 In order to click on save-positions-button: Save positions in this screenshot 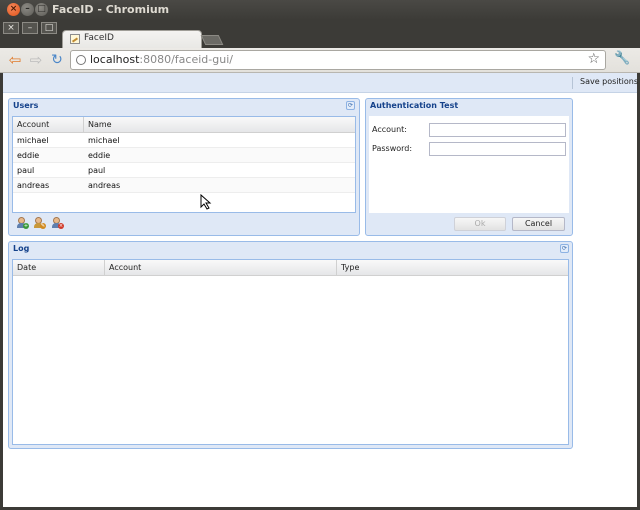, I will do `click(609, 81)`.